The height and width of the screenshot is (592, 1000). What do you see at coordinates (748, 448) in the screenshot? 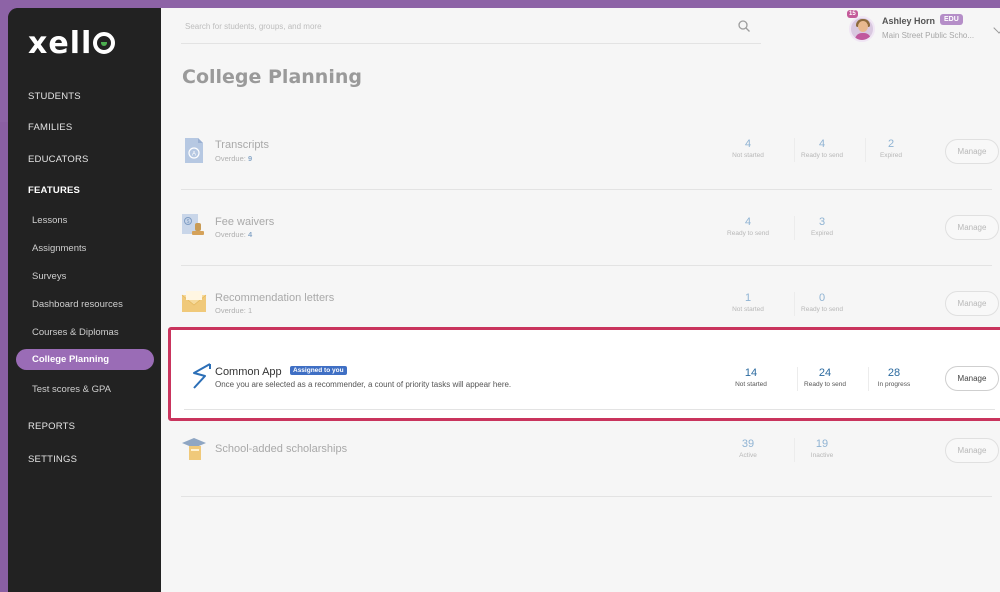
I see `stat-active: 39 Active` at bounding box center [748, 448].